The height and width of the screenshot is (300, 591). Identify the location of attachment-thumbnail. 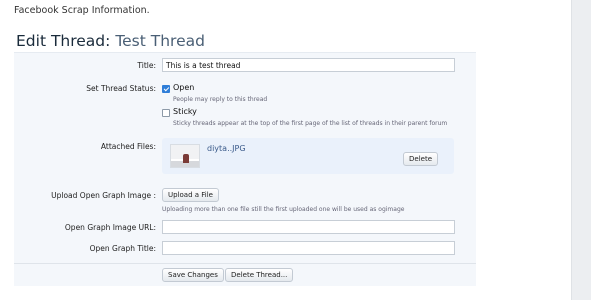
(185, 156).